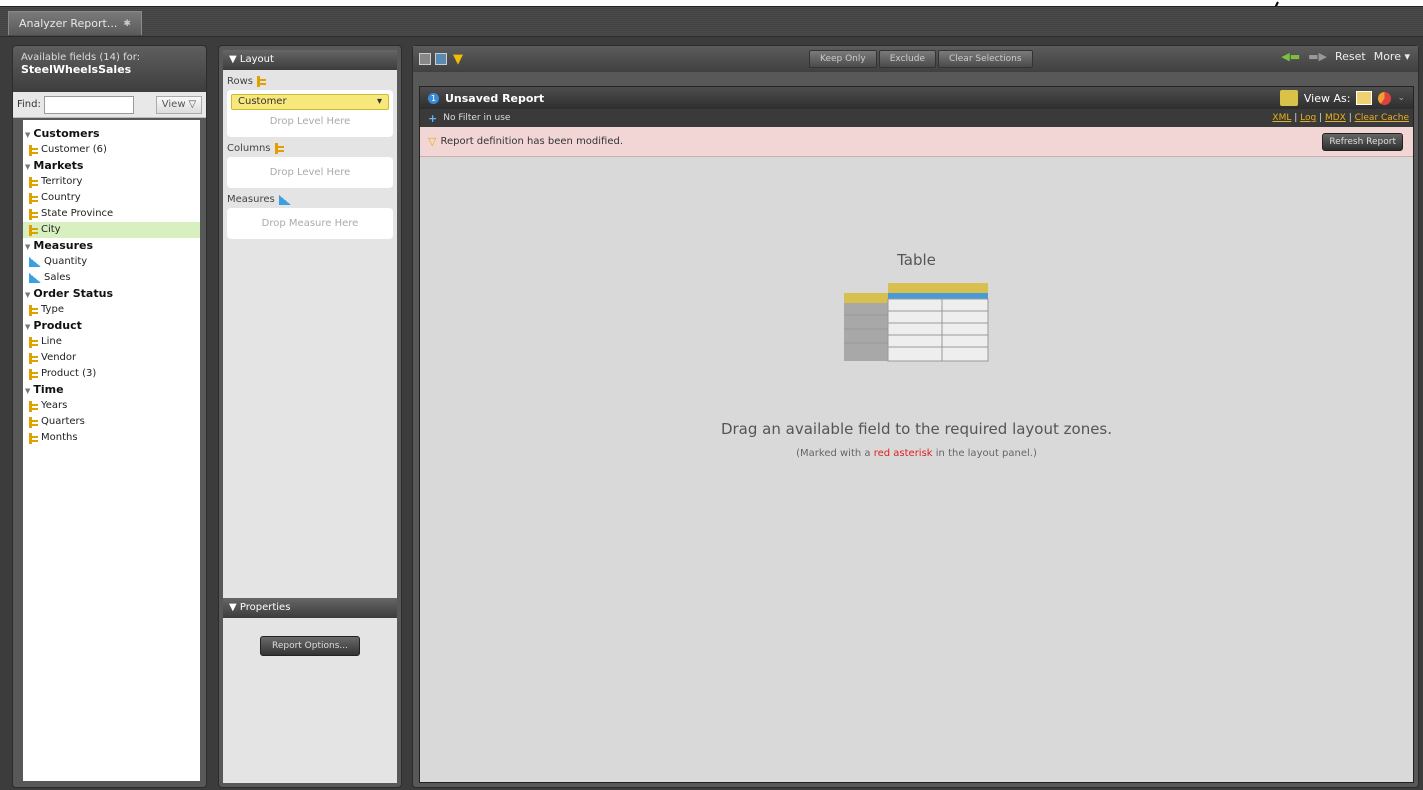 The image size is (1423, 790). Describe the element at coordinates (29, 104) in the screenshot. I see `find-label: Find:` at that location.